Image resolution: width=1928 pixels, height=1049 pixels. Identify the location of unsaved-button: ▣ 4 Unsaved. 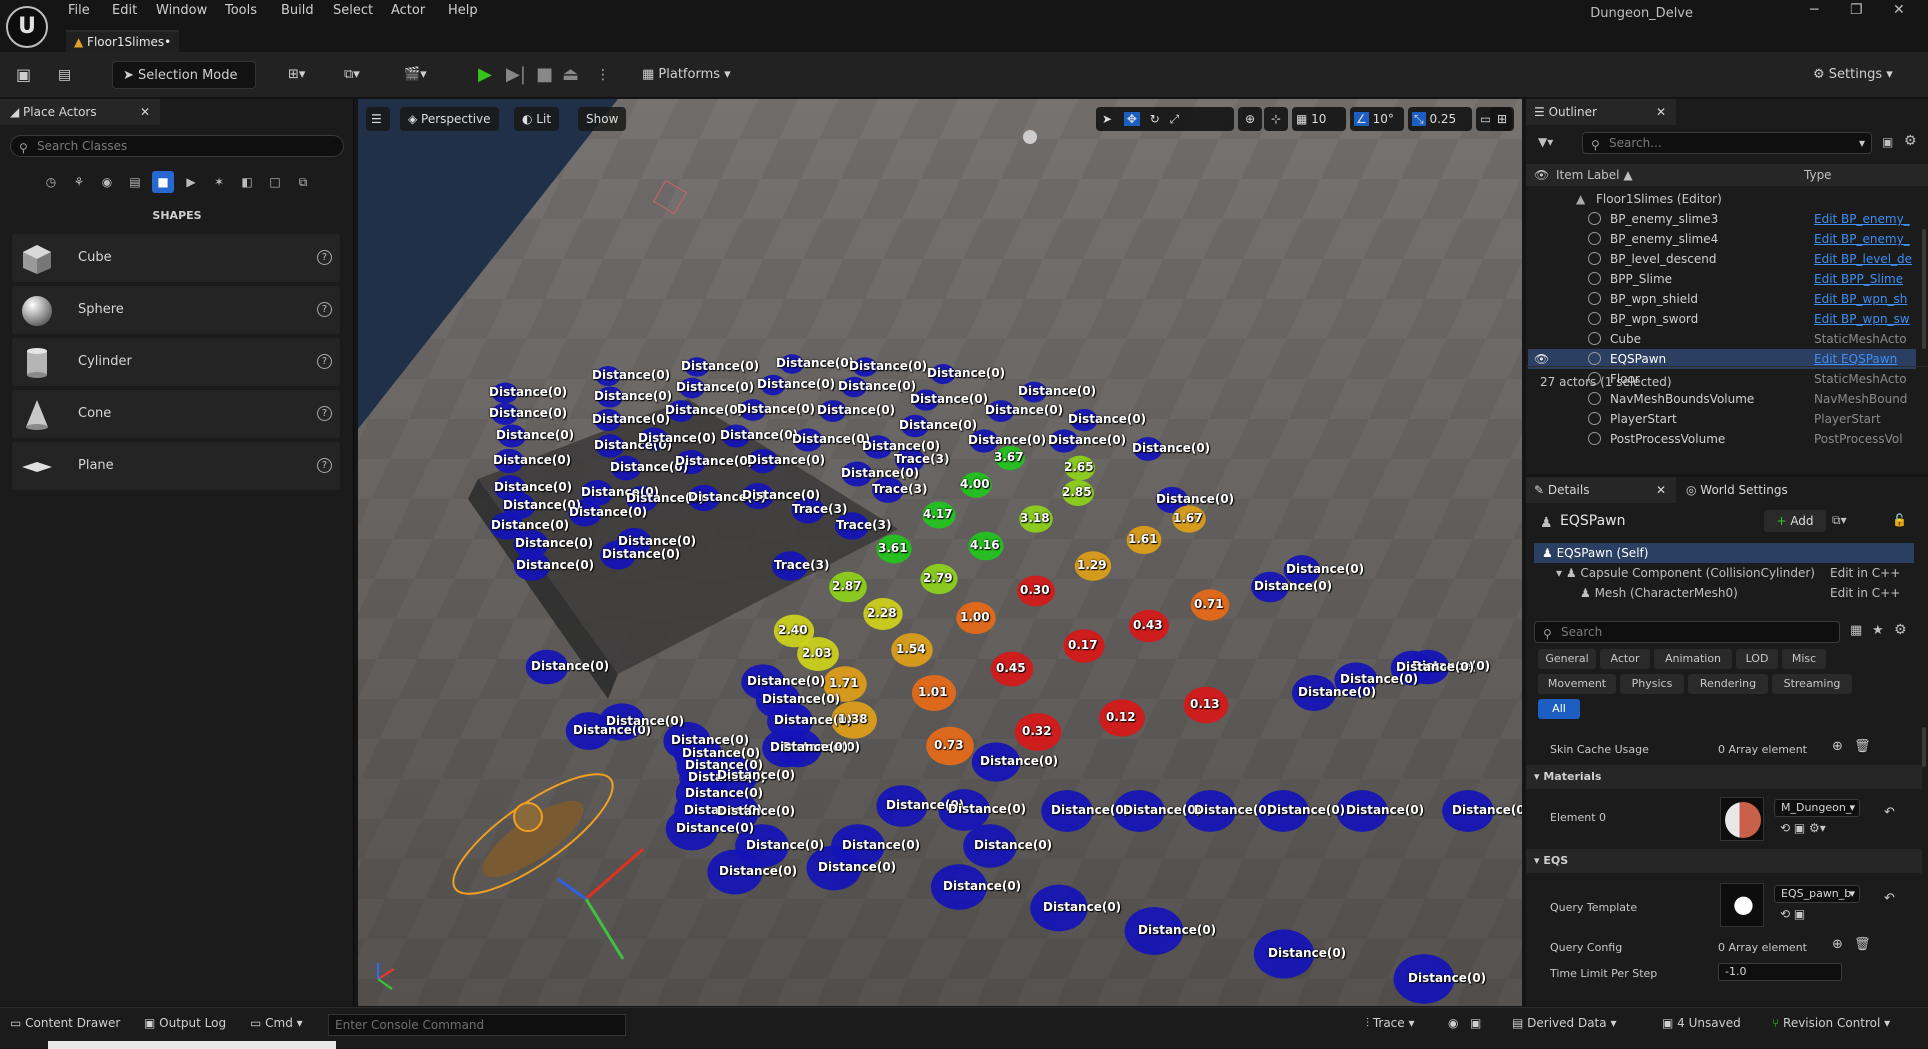
(1701, 1023).